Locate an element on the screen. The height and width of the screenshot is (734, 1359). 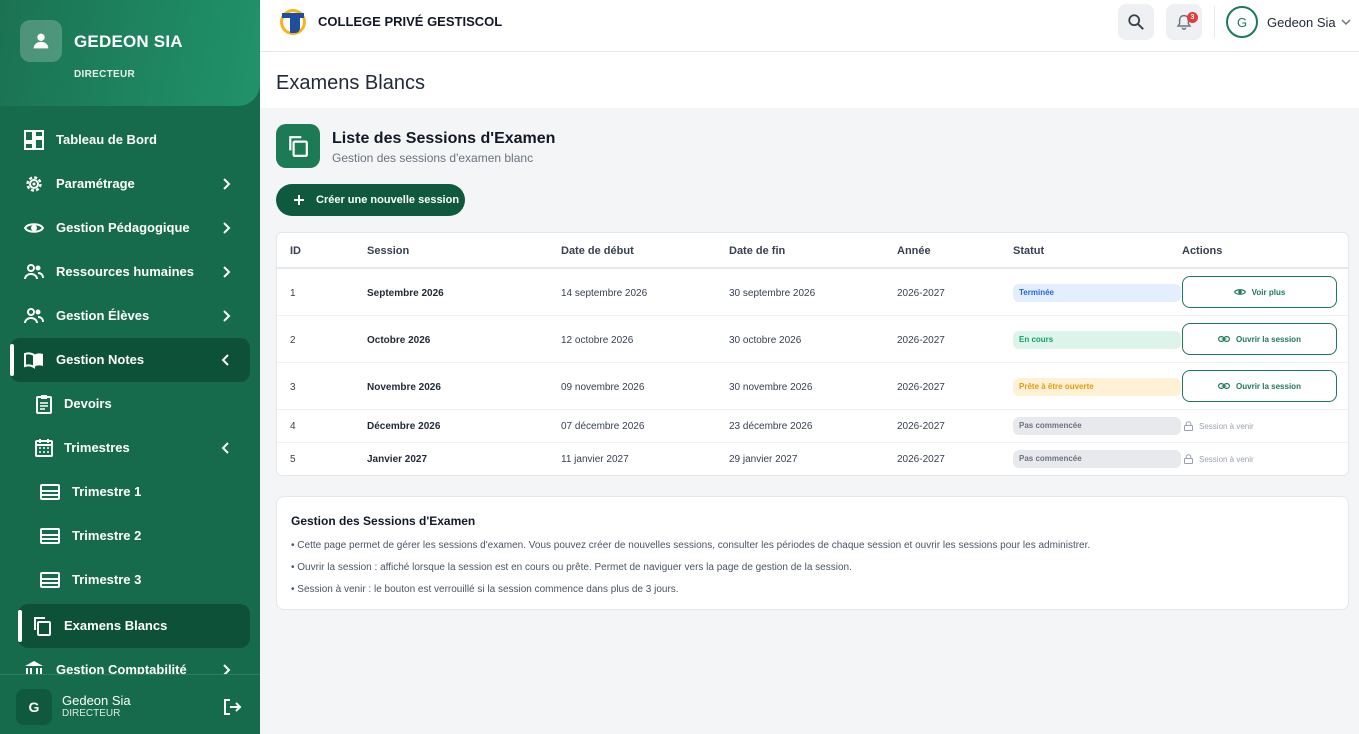
cell-start: 07 décembre 2026 is located at coordinates (603, 426).